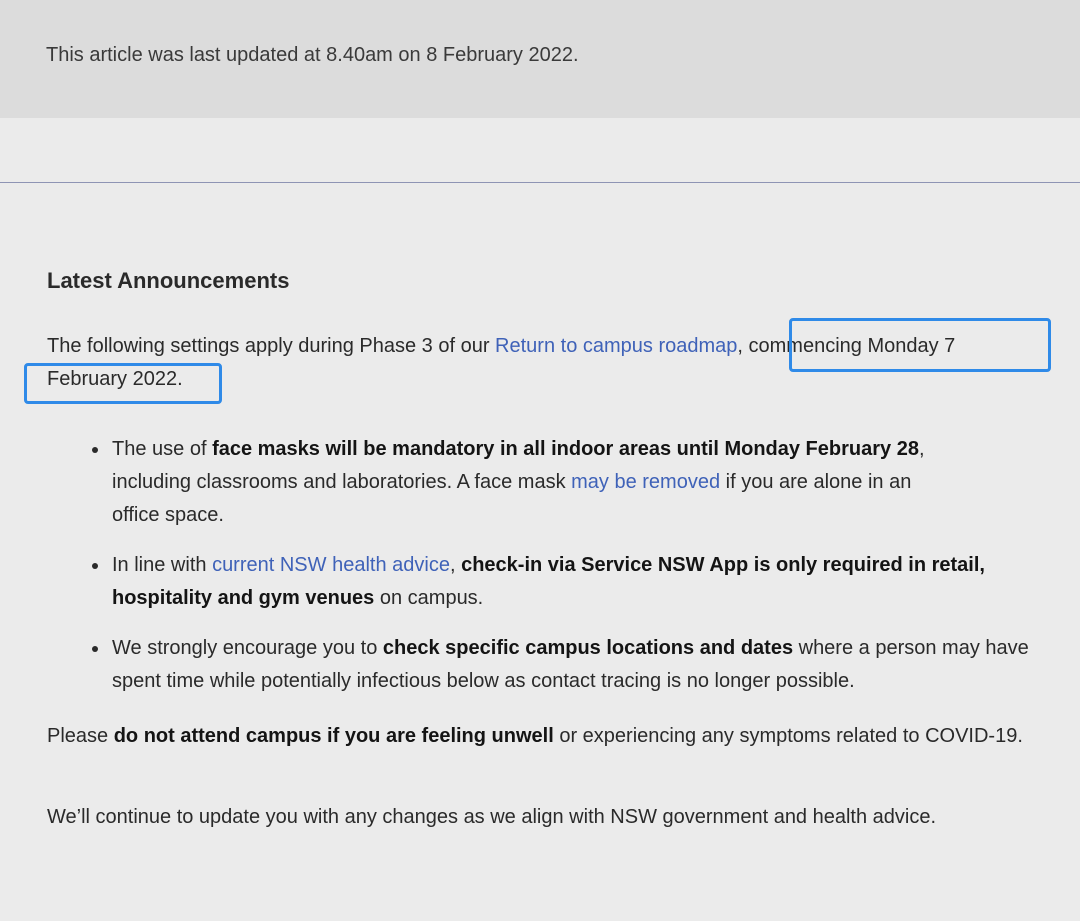 This screenshot has height=921, width=1080. I want to click on warning-text: Please, so click(80, 736).